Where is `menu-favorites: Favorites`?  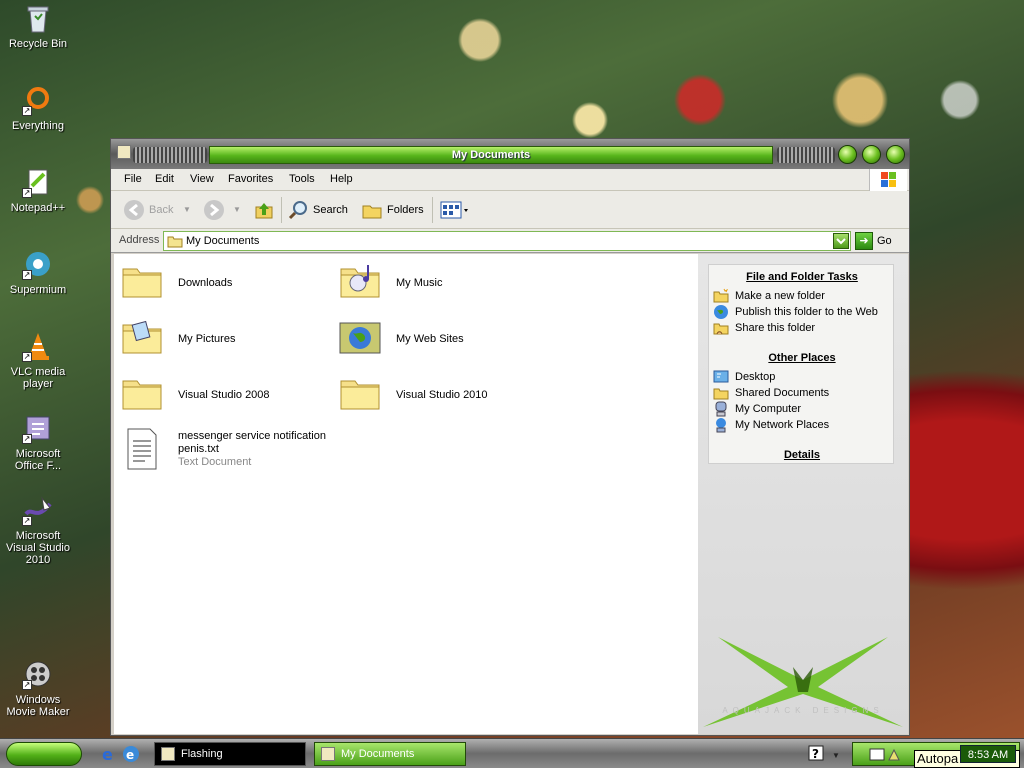
menu-favorites: Favorites is located at coordinates (250, 179).